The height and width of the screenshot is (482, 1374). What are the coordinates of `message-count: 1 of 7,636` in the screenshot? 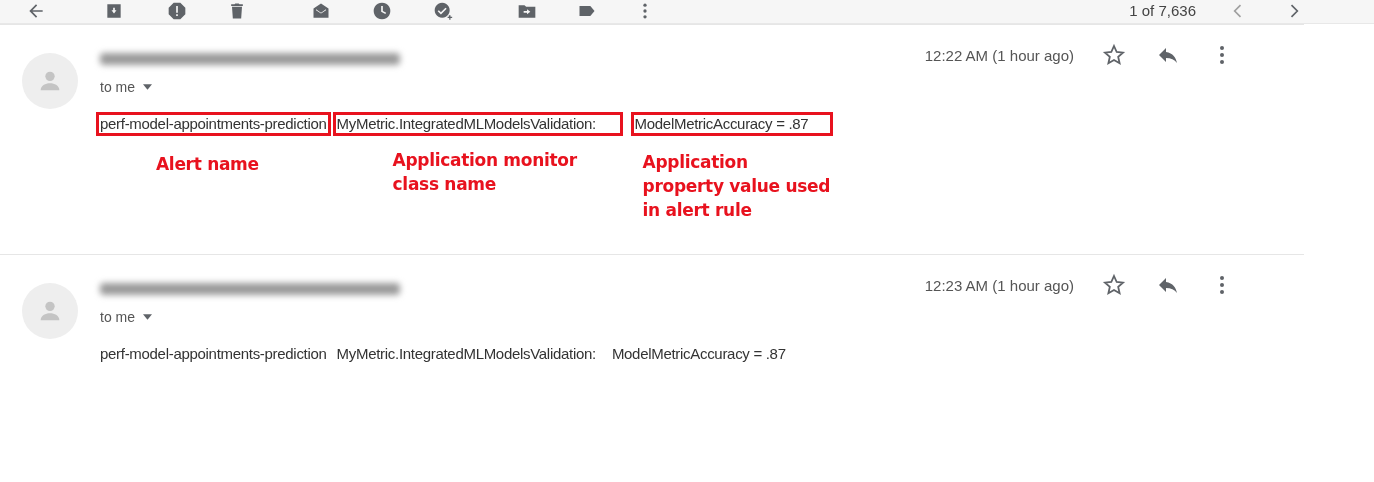 It's located at (1162, 11).